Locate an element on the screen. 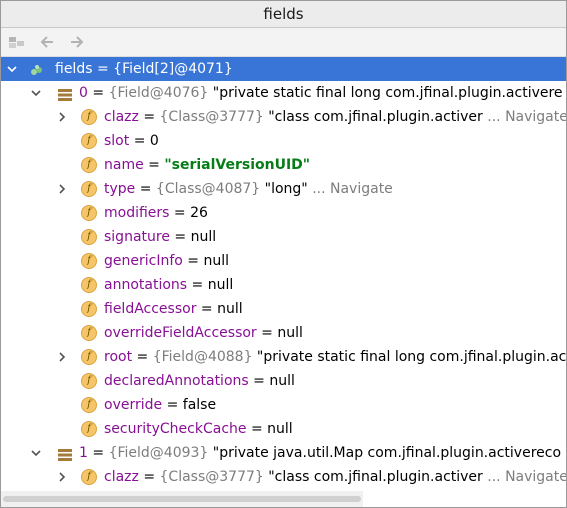 The width and height of the screenshot is (567, 508). var-name: genericInfo is located at coordinates (143, 261).